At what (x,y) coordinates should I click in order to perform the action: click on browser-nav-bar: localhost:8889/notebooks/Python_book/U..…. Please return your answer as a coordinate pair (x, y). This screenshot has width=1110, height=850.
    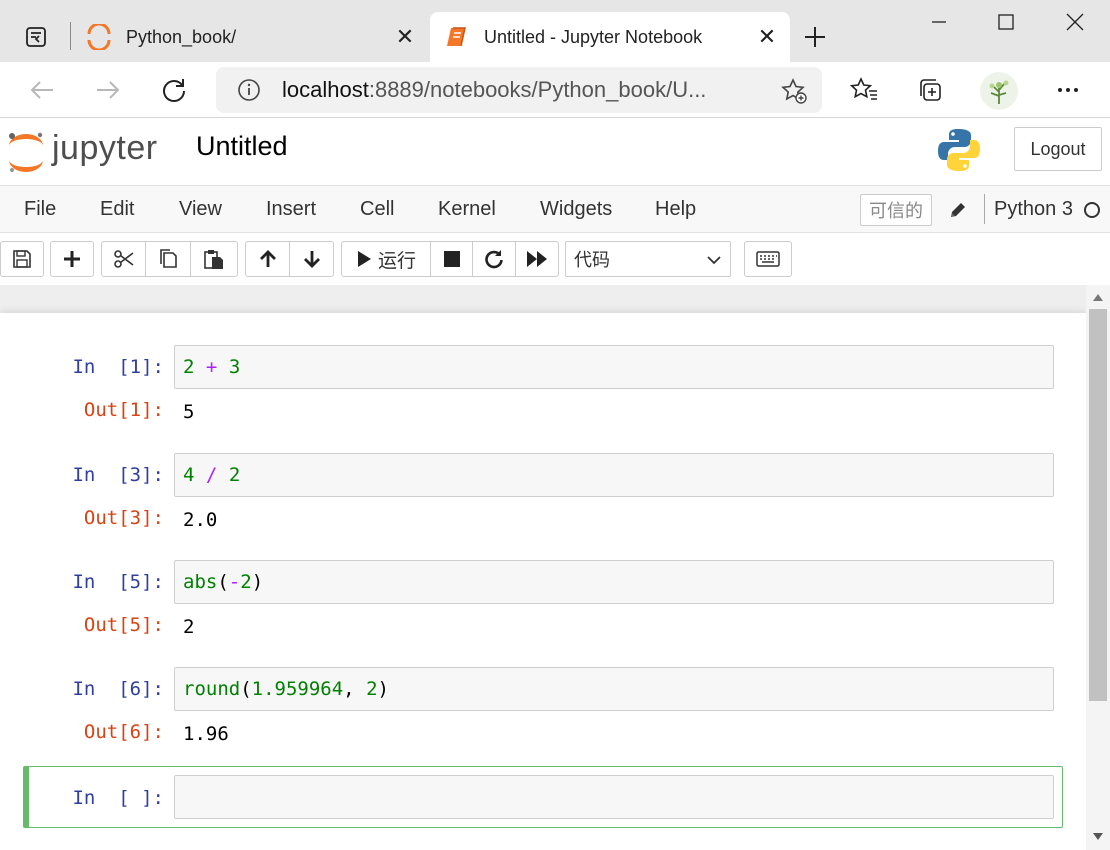
    Looking at the image, I should click on (555, 90).